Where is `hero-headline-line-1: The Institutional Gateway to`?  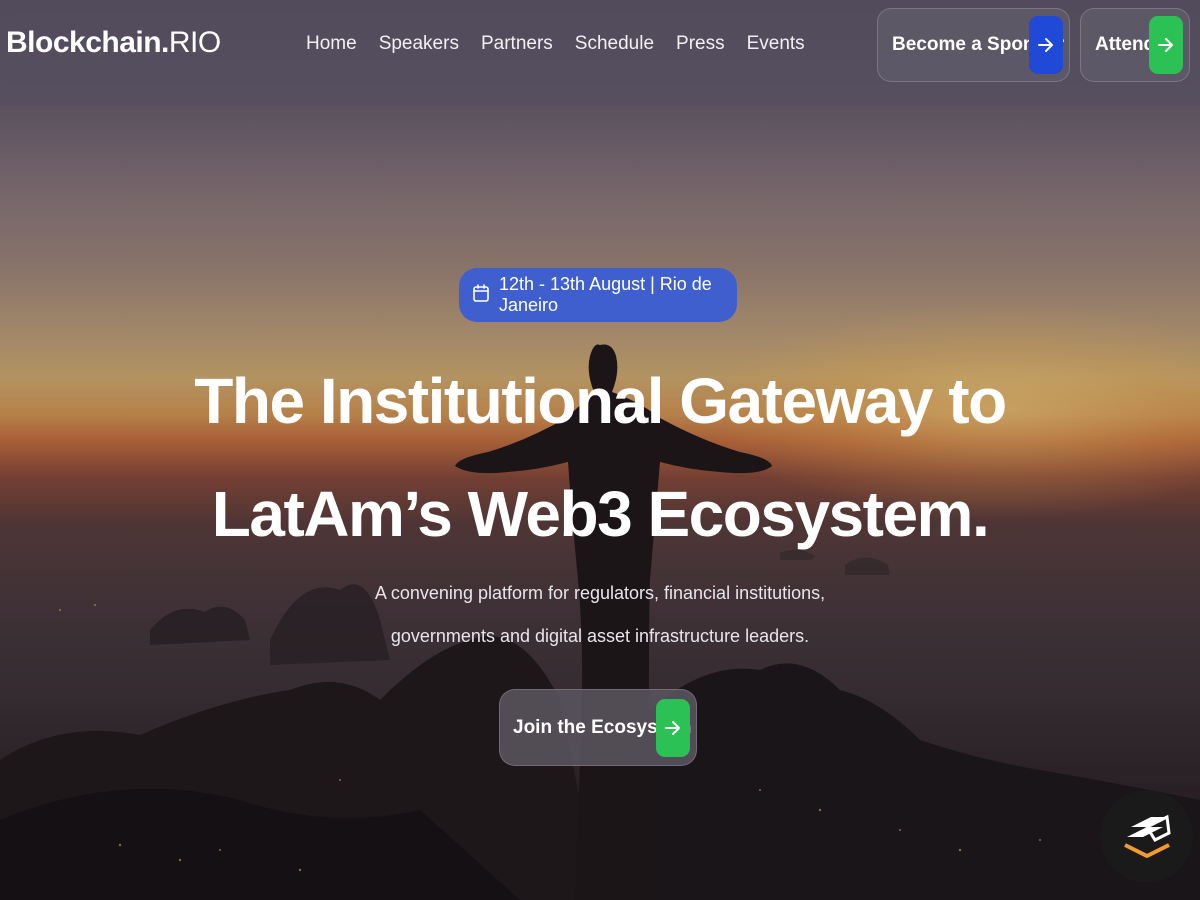 hero-headline-line-1: The Institutional Gateway to is located at coordinates (600, 401).